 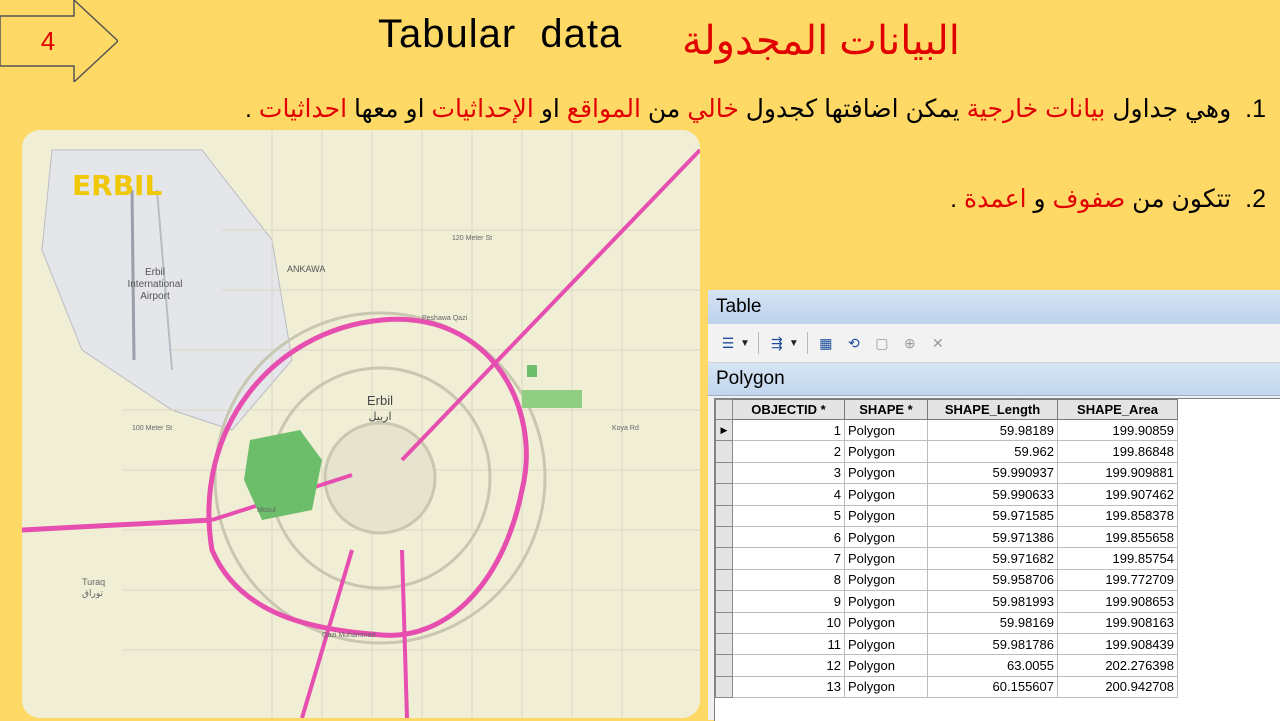 I want to click on delete-selected-icon: ✕, so click(x=938, y=343).